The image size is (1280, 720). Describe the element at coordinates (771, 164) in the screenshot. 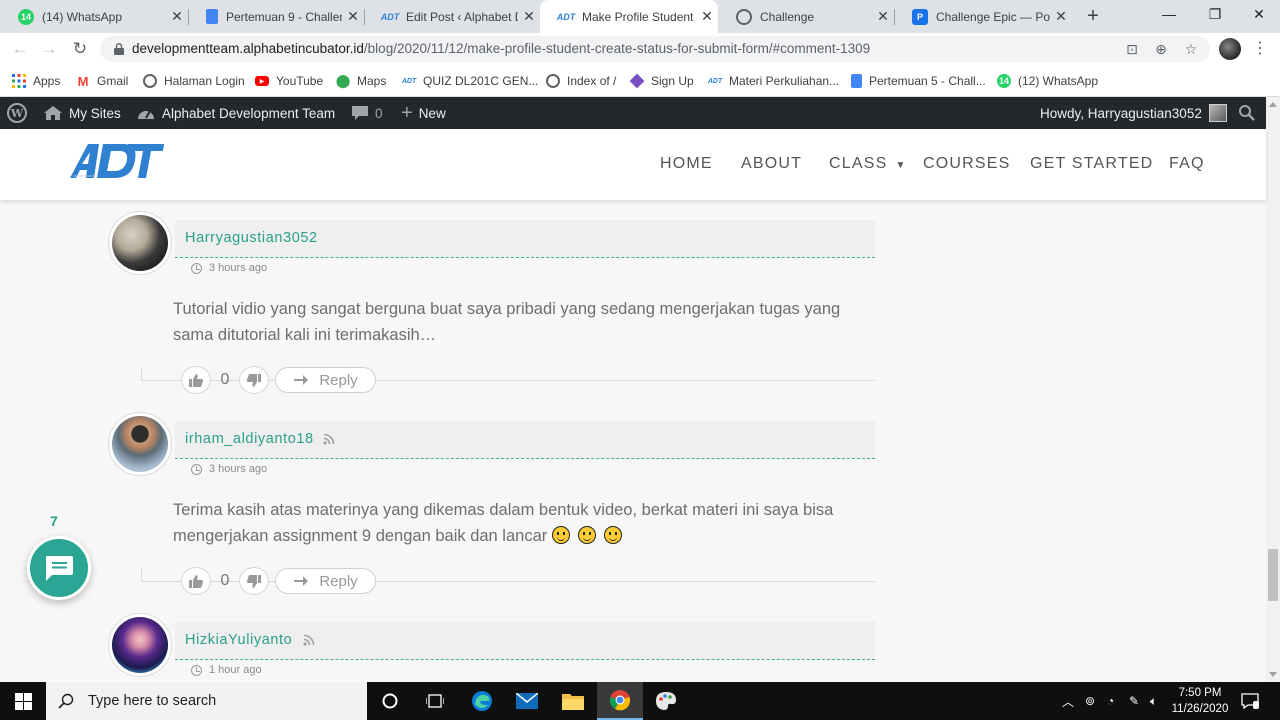

I see `nav-about: ABOUT` at that location.